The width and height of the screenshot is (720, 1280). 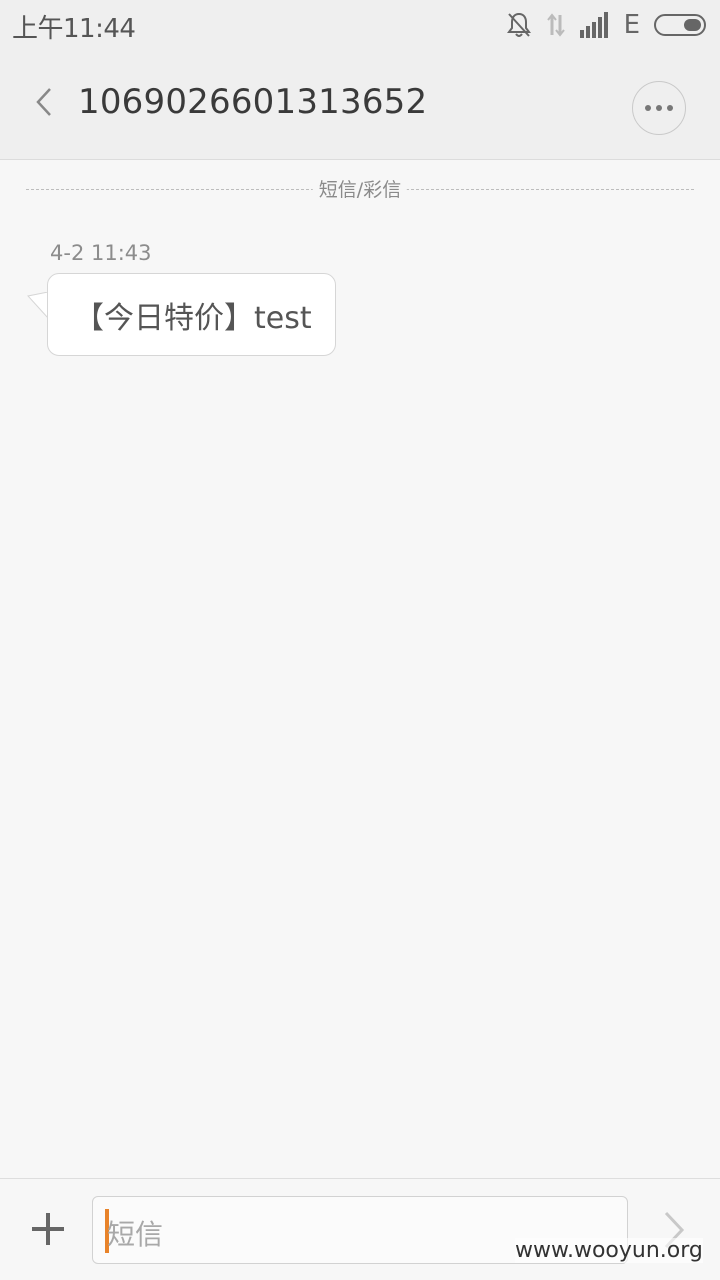 What do you see at coordinates (48, 1229) in the screenshot?
I see `add-attachment-button` at bounding box center [48, 1229].